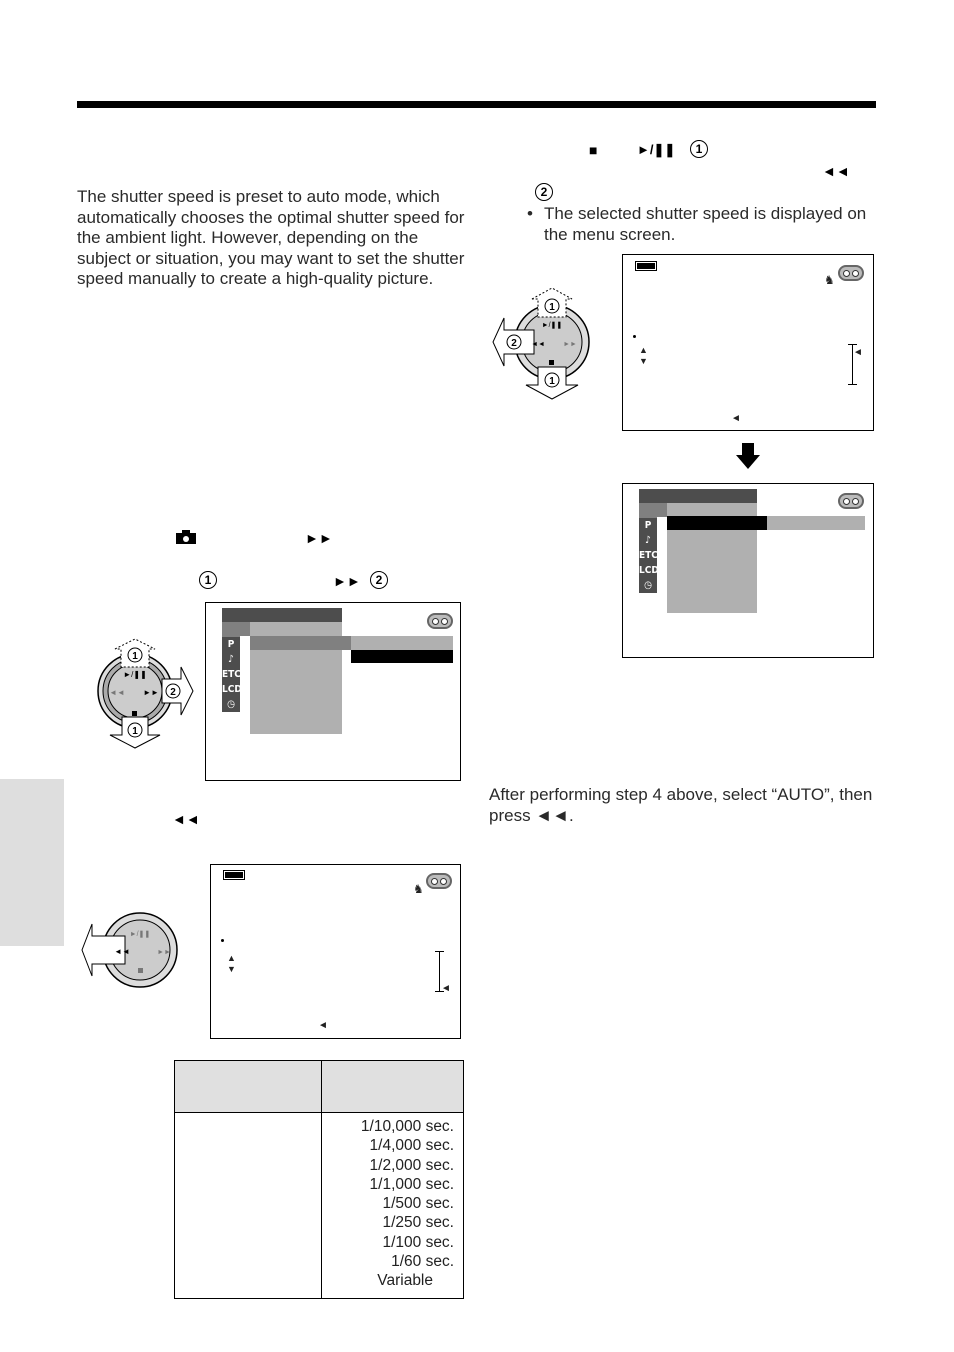 The height and width of the screenshot is (1352, 954). Describe the element at coordinates (411, 1146) in the screenshot. I see `speed-value: 1/4,000 sec.` at that location.